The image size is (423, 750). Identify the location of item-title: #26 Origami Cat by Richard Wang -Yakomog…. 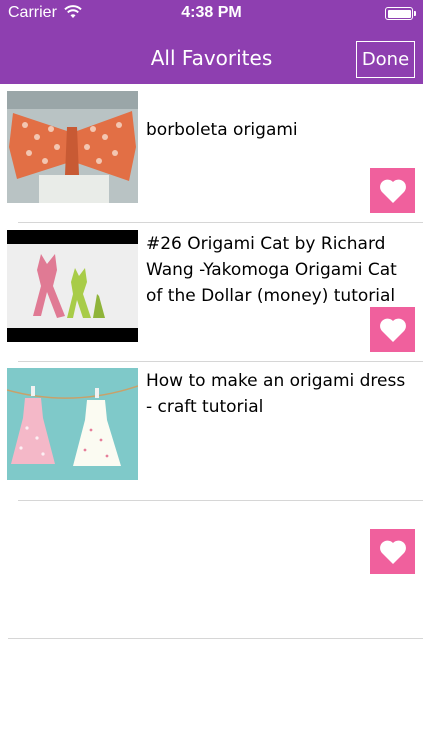
(271, 270).